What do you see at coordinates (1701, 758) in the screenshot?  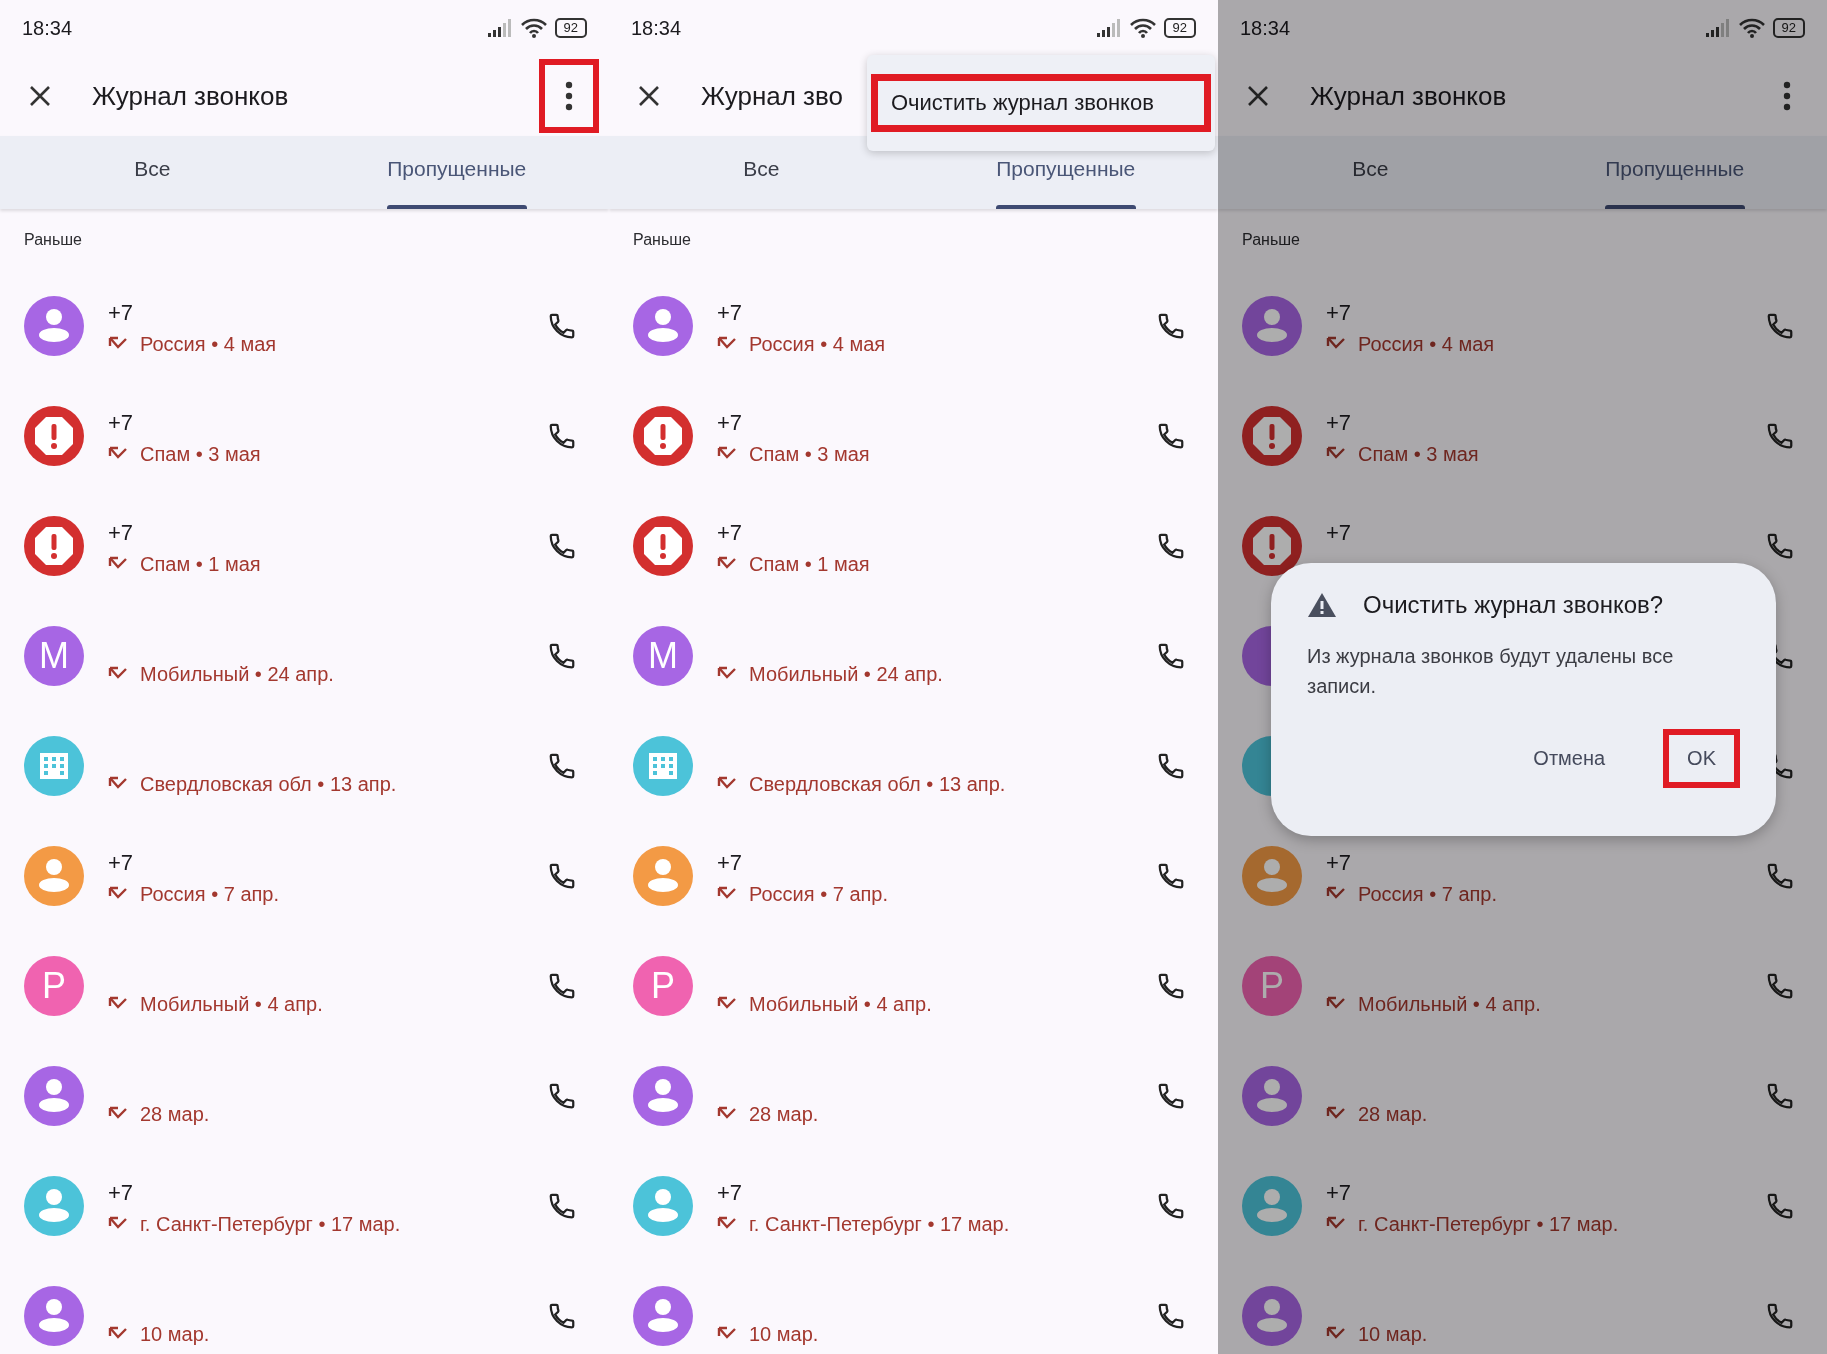 I see `dialog-button: OK` at bounding box center [1701, 758].